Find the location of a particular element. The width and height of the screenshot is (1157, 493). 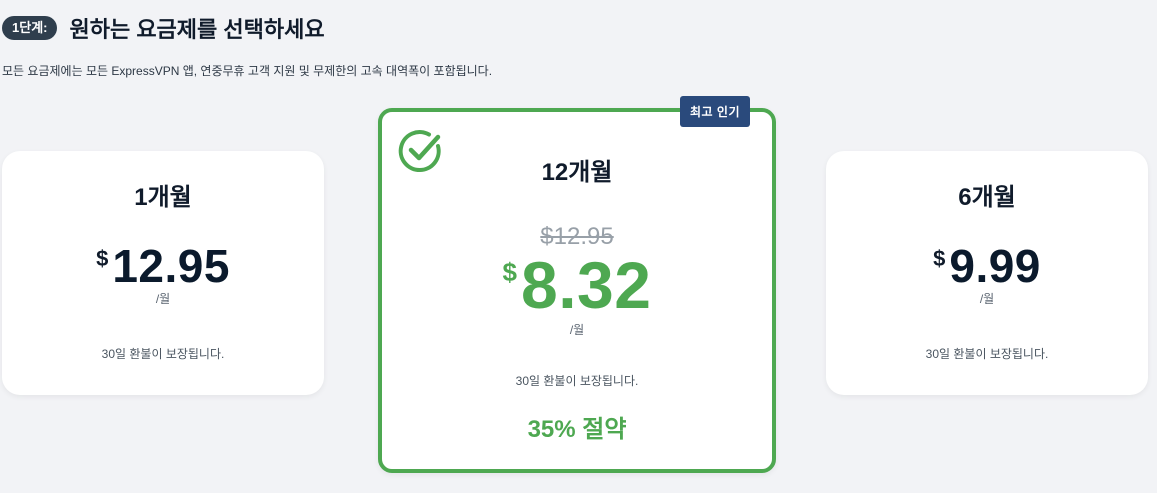

price-amount: 12.95 is located at coordinates (171, 266).